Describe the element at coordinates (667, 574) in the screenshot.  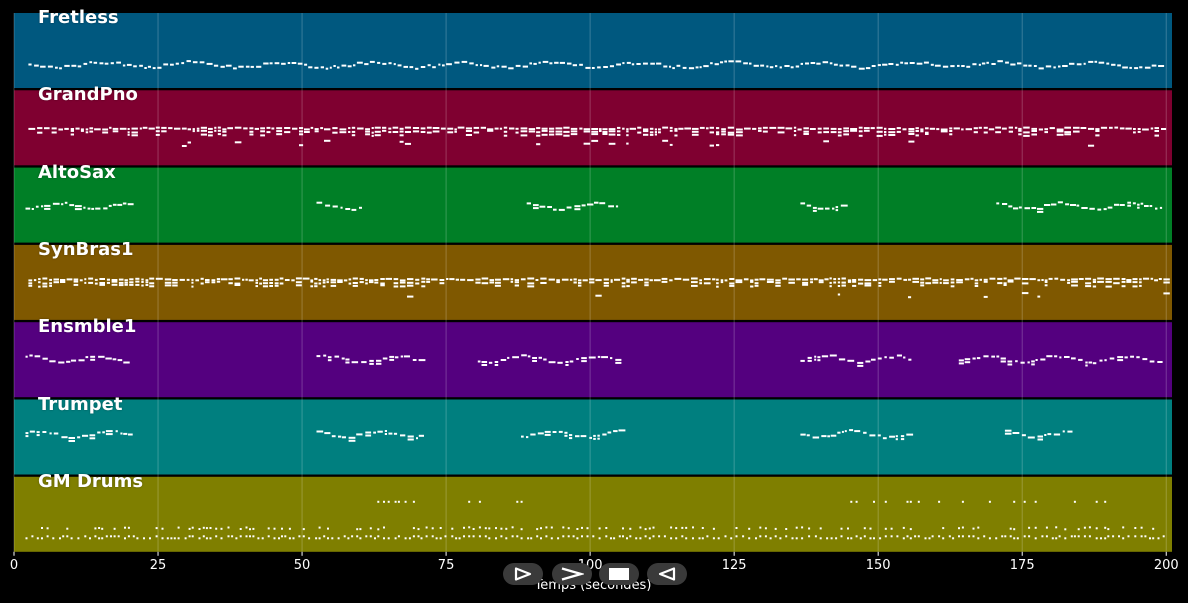
I see `rewind-button` at that location.